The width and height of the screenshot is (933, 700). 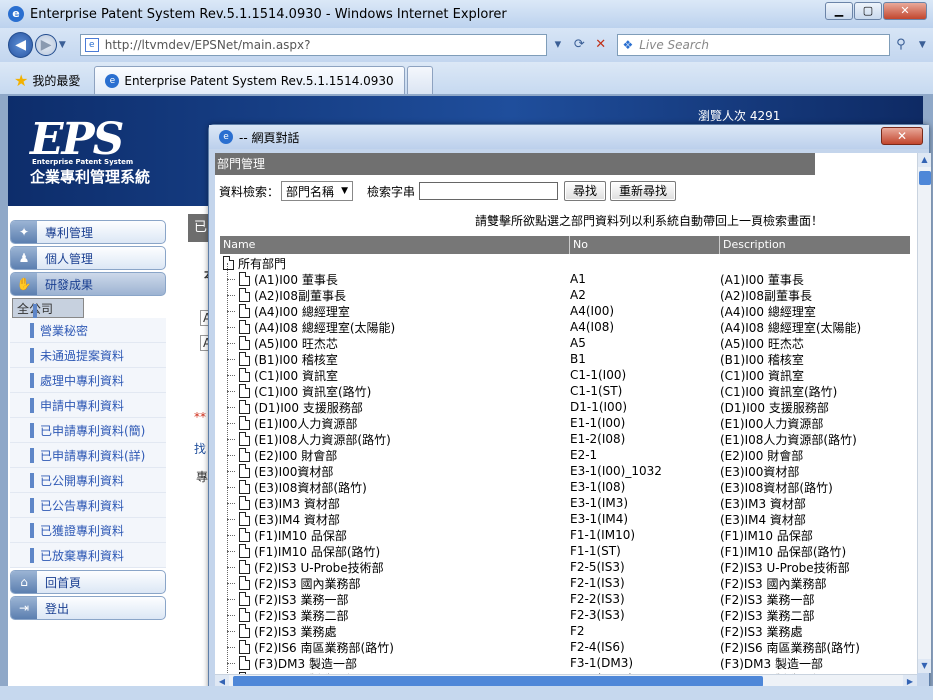 I want to click on column-header-name: Name, so click(x=395, y=245).